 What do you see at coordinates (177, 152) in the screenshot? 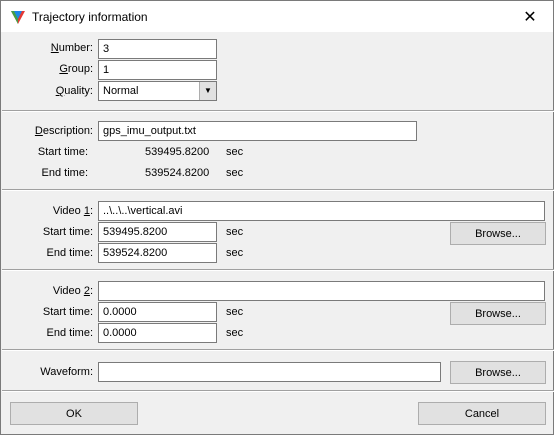
I see `description-start-value: 539495.8200` at bounding box center [177, 152].